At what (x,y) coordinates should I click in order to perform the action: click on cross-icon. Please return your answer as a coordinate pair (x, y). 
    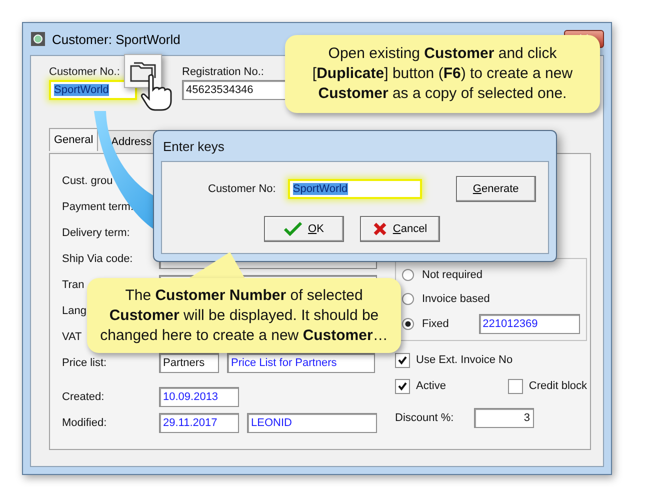
    Looking at the image, I should click on (379, 229).